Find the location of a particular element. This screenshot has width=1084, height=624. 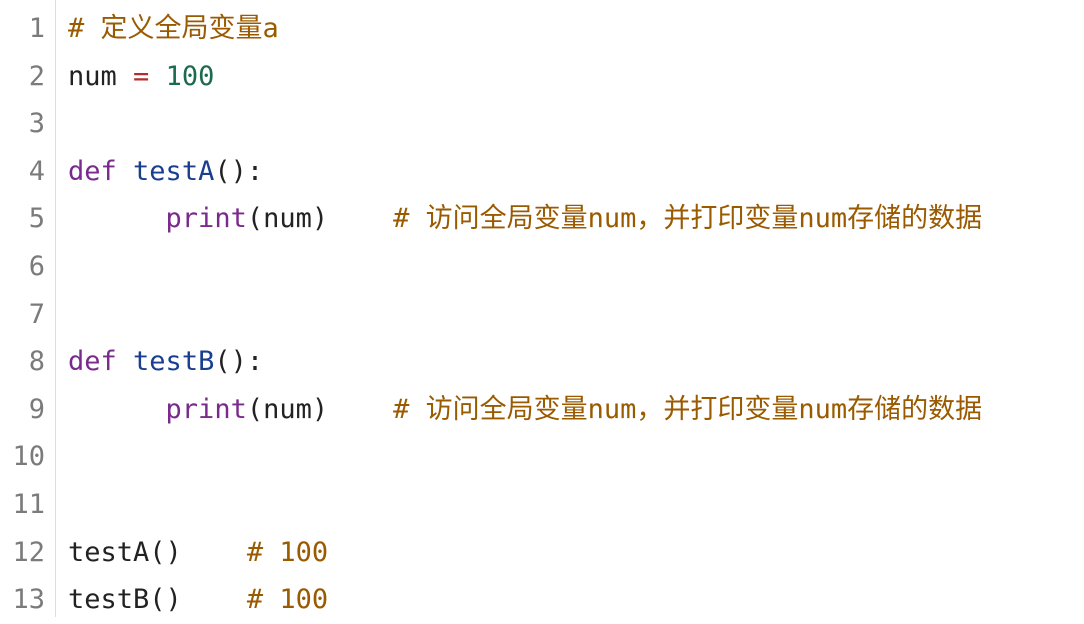

code-line: testB() # 100 is located at coordinates (576, 596).